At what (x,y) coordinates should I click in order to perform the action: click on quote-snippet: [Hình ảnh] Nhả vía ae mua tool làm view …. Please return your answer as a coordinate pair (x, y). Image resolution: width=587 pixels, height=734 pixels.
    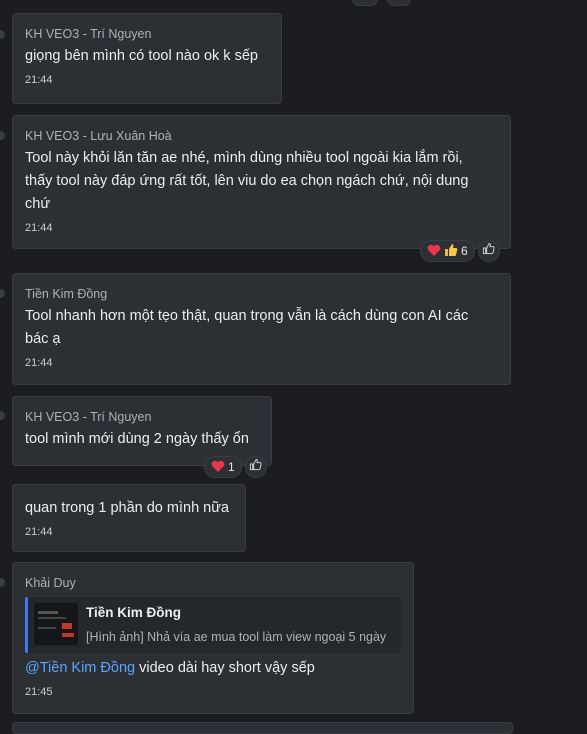
    Looking at the image, I should click on (236, 637).